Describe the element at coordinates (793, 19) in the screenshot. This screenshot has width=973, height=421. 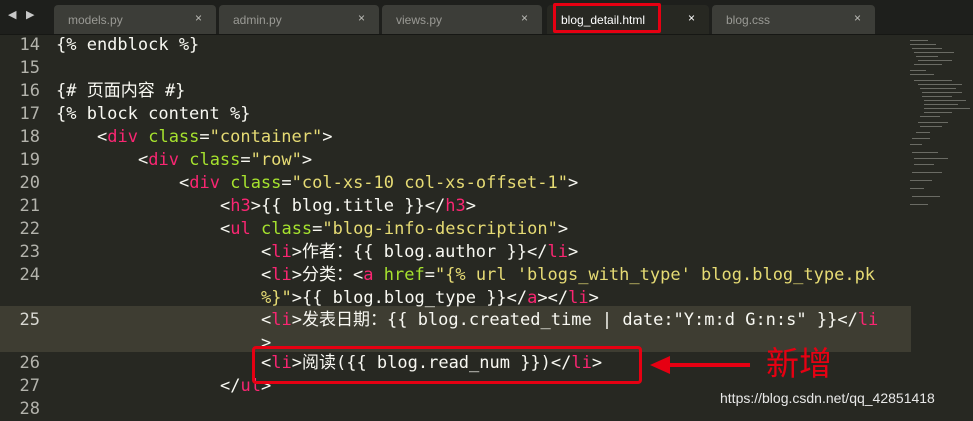
I see `tab-blog-css: blog.css ×` at that location.